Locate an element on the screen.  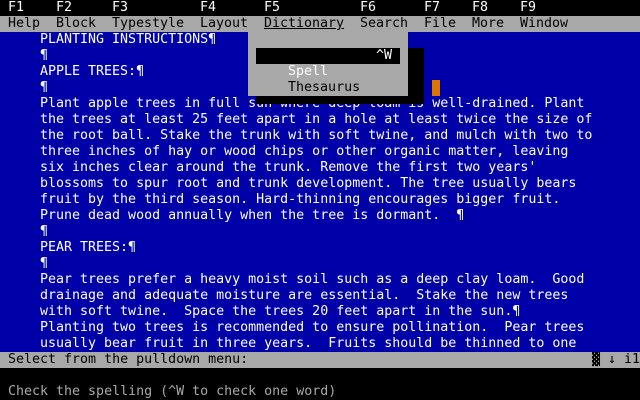
fkey-f1: F1 is located at coordinates (16, 8).